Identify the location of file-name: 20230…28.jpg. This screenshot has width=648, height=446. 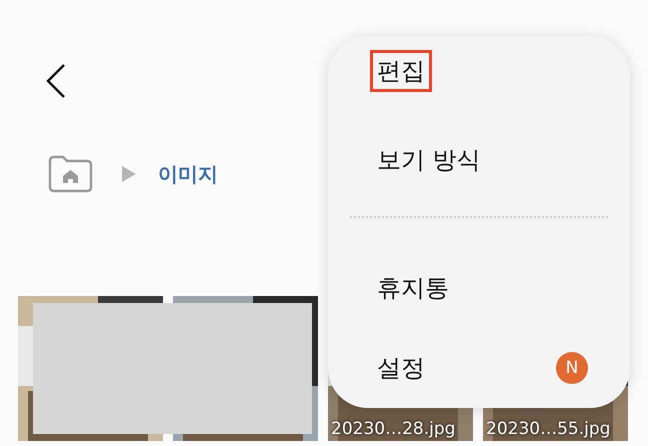
(393, 429).